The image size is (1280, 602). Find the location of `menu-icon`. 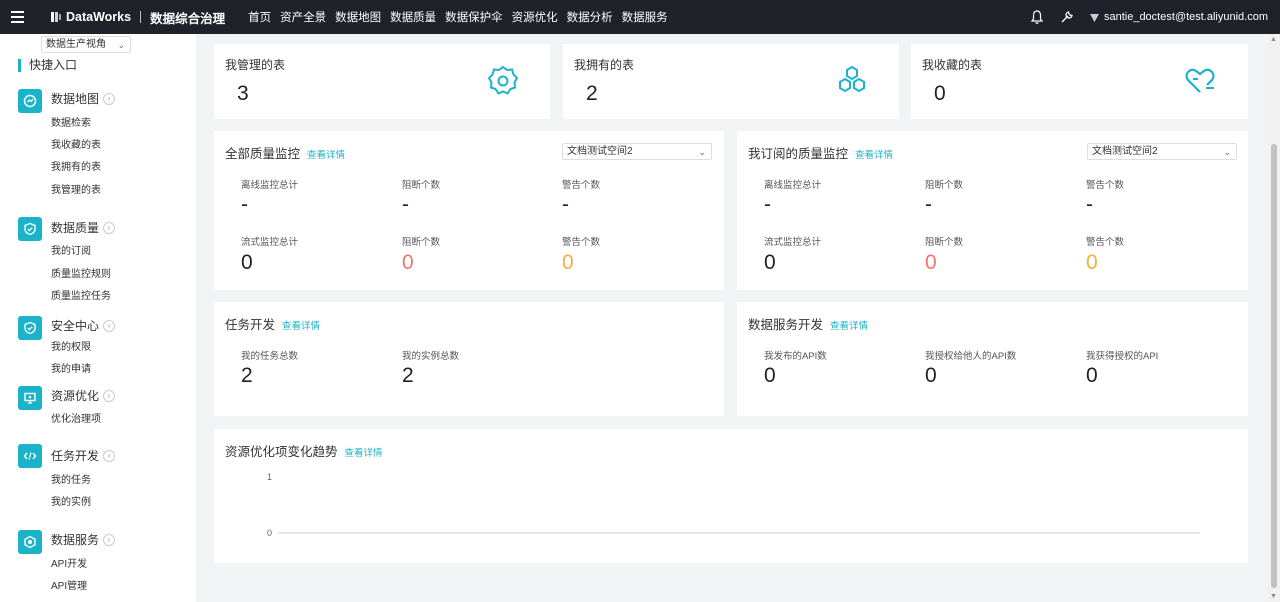

menu-icon is located at coordinates (17, 17).